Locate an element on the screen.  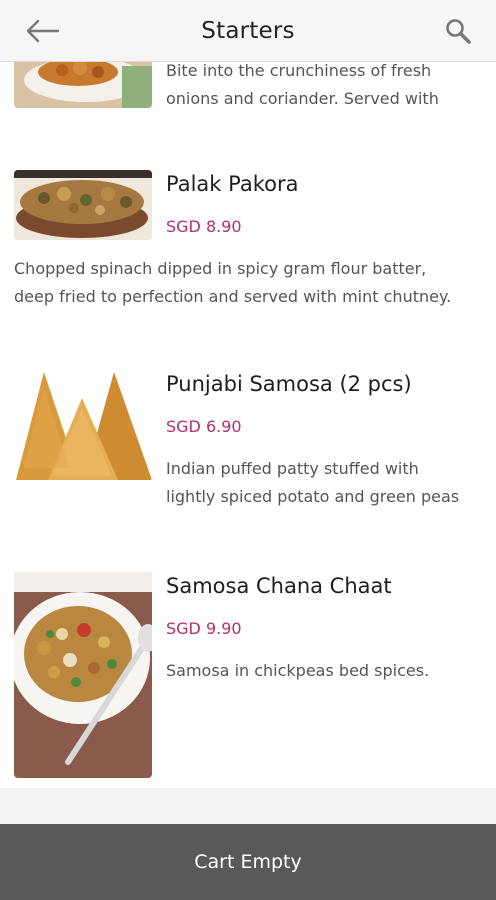
search-button is located at coordinates (458, 31).